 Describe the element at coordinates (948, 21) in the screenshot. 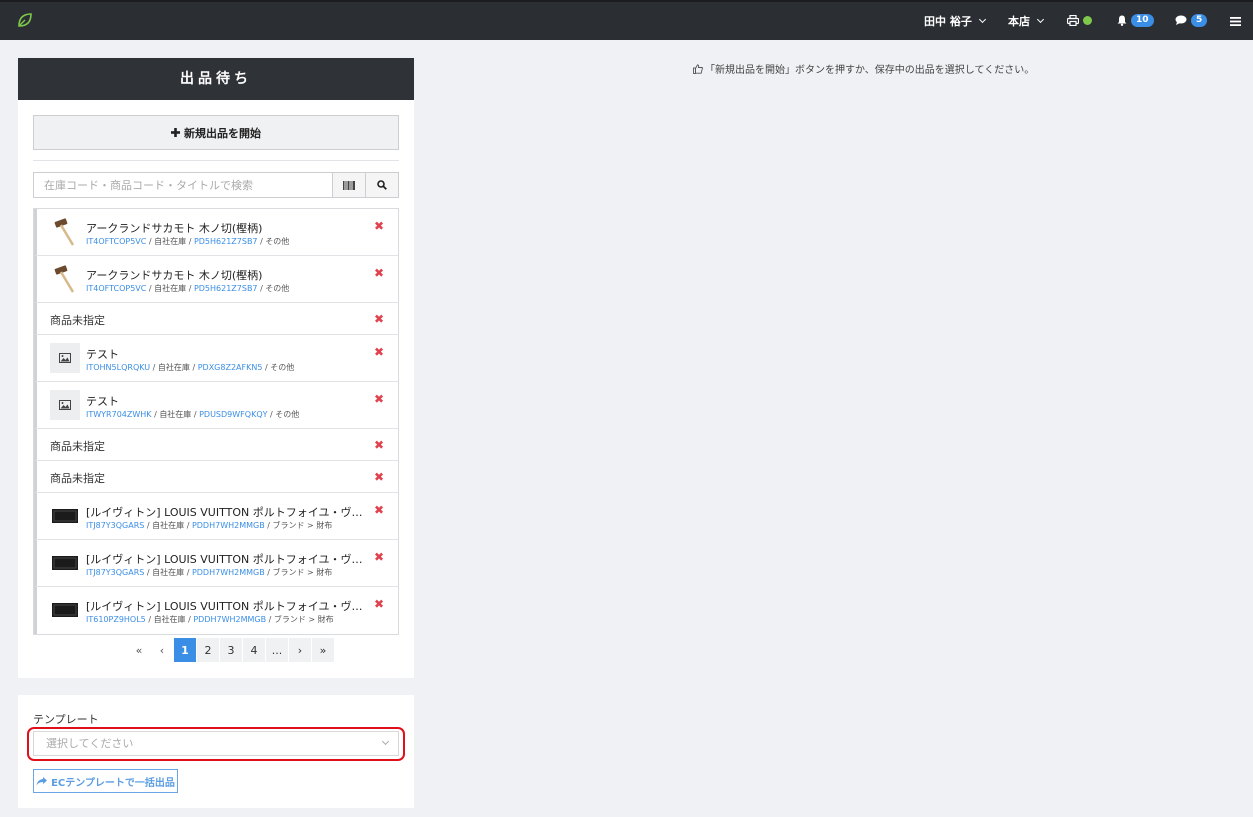

I see `user-name: 田中 裕子` at that location.